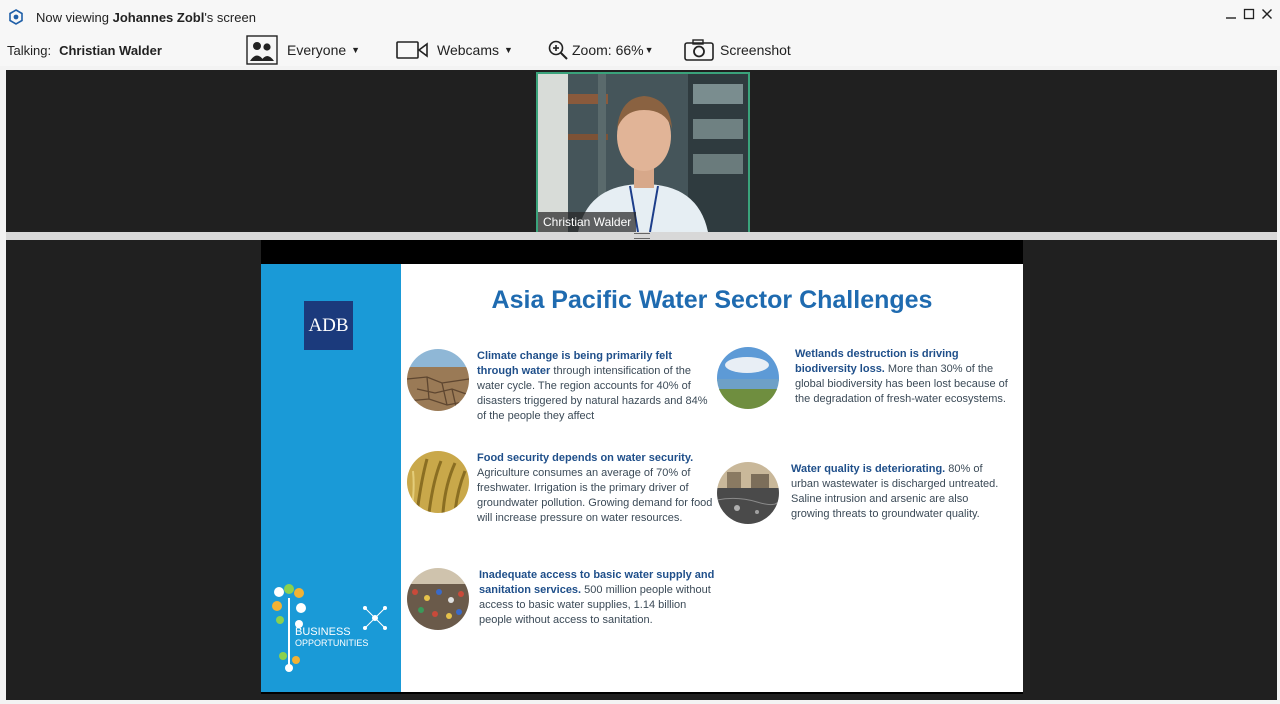  I want to click on webcam-tile: Christian Walder, so click(643, 153).